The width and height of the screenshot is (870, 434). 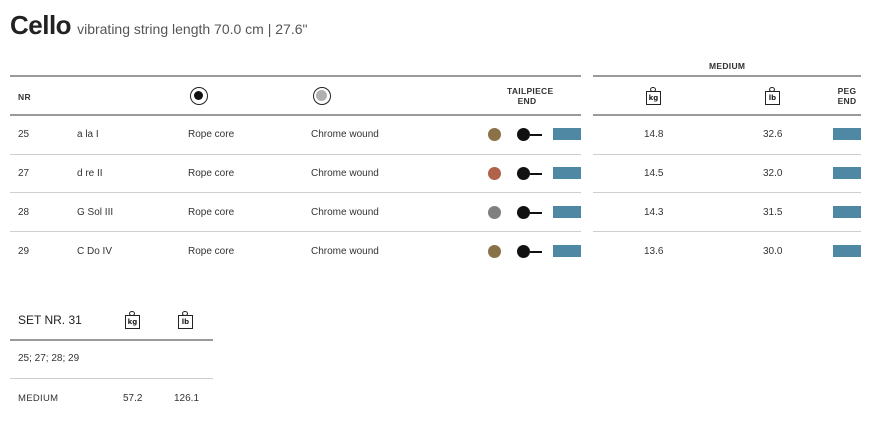 I want to click on tension-top-rule, so click(x=727, y=76).